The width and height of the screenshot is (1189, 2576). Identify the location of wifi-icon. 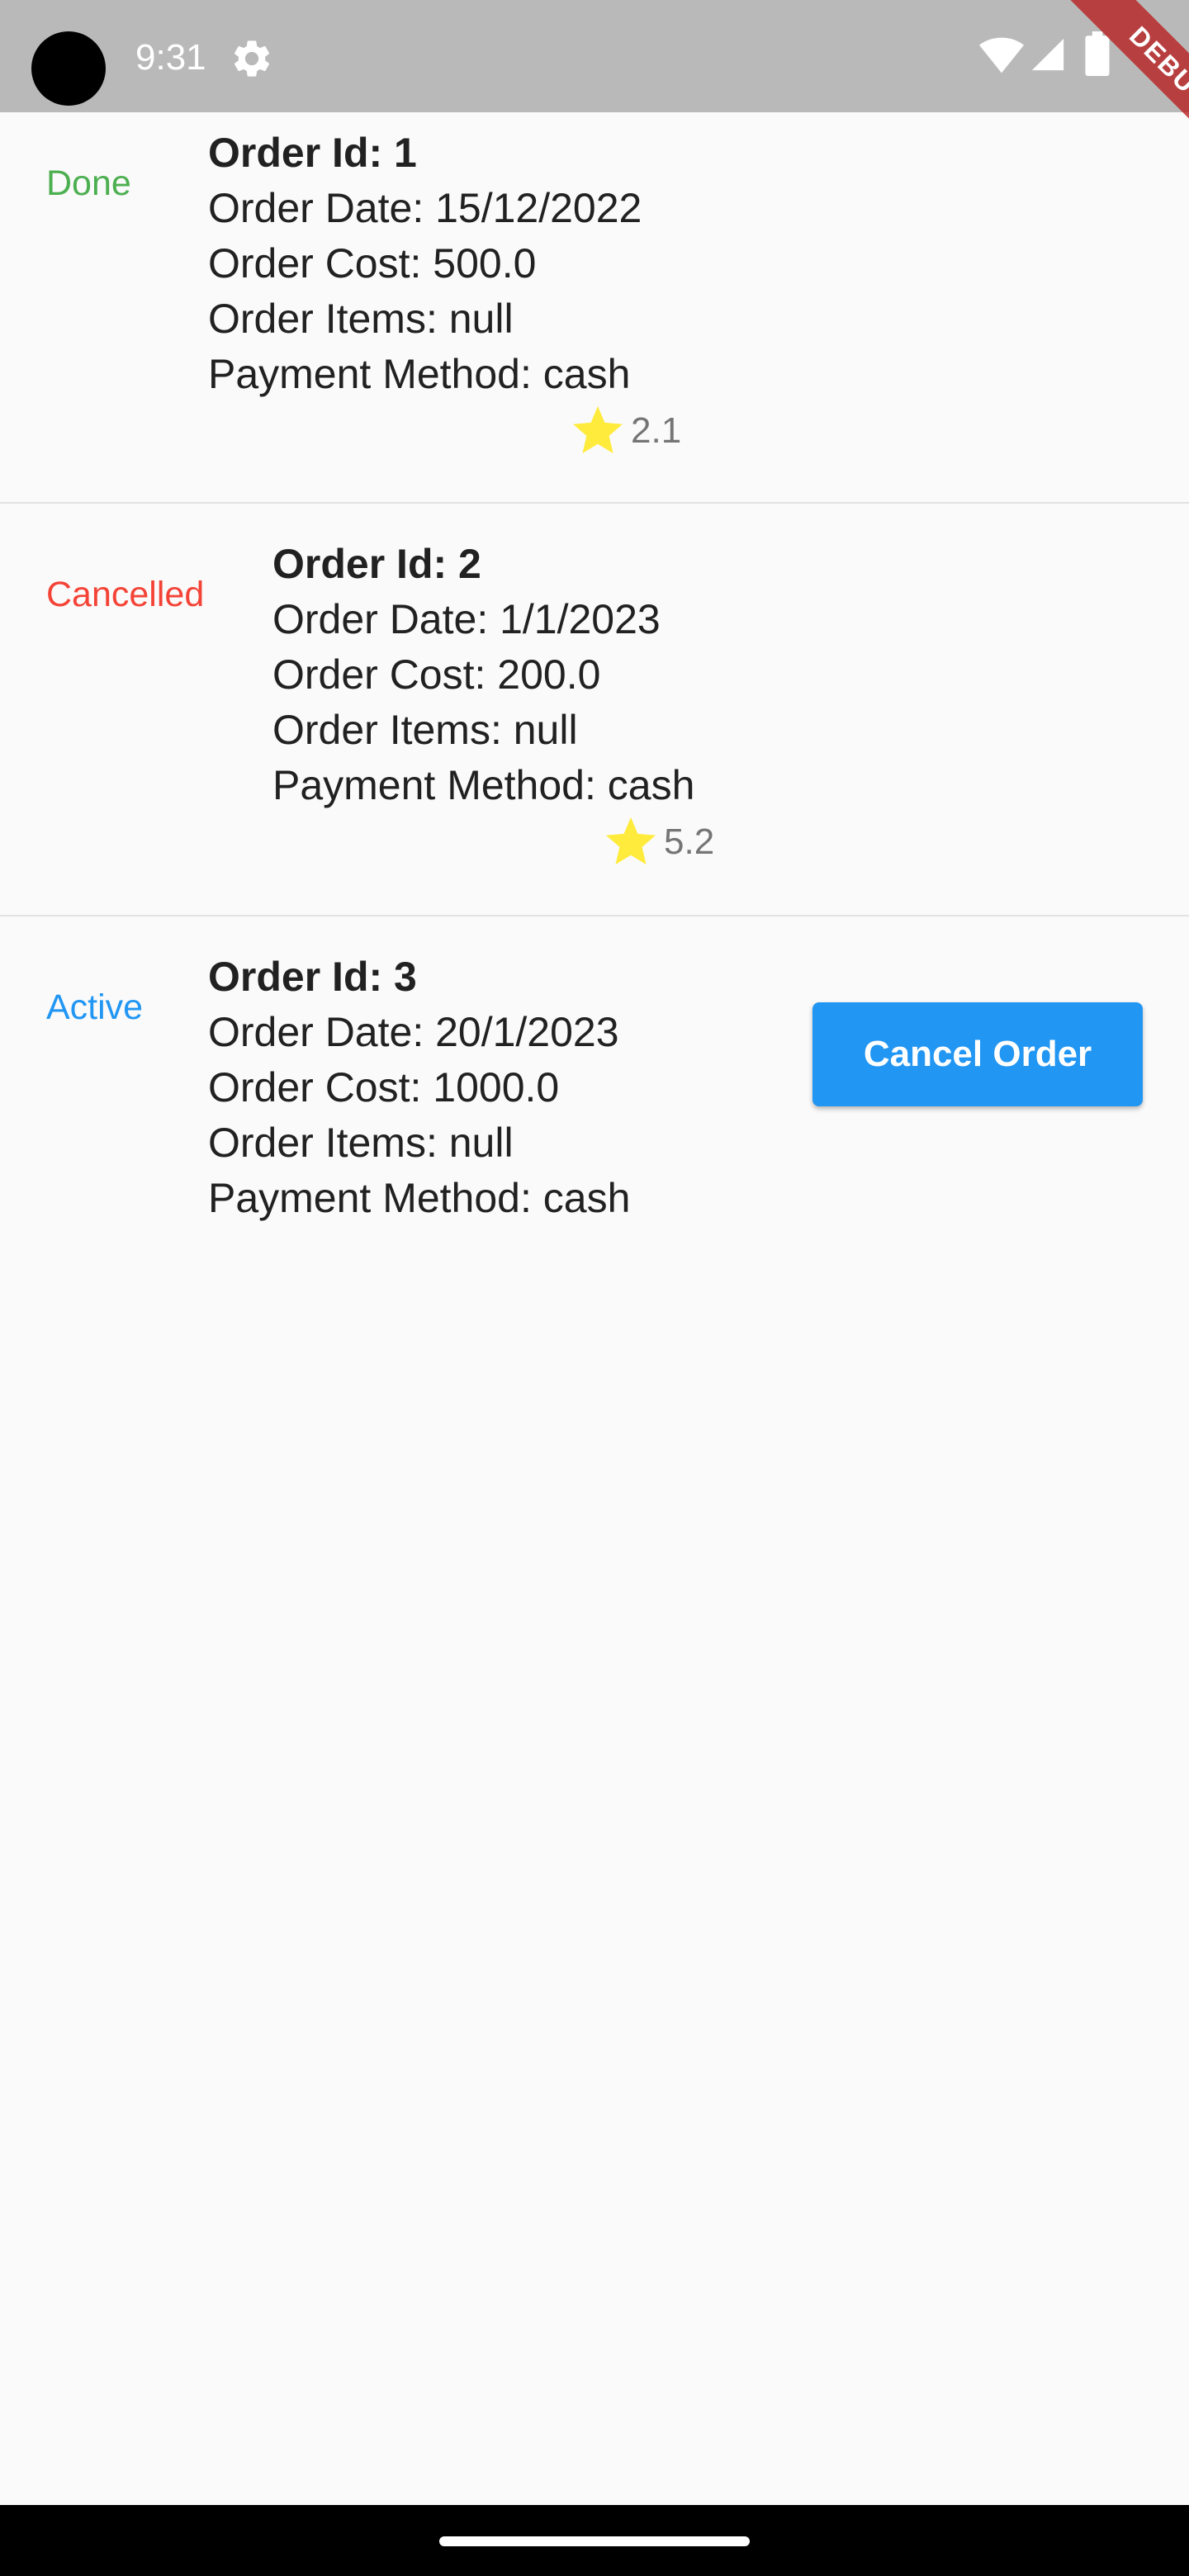
(1001, 55).